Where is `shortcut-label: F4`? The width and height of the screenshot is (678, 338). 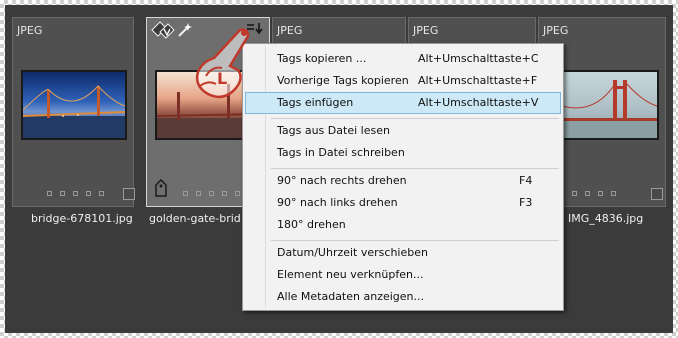 shortcut-label: F4 is located at coordinates (526, 180).